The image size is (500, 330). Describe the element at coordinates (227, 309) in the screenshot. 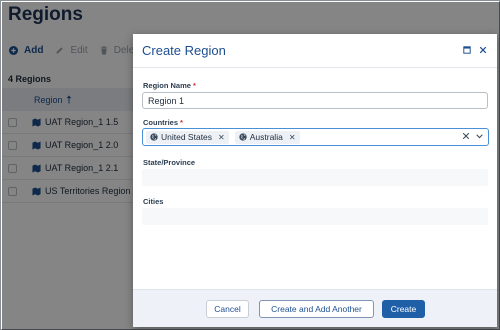

I see `cancel-button: Cancel` at that location.